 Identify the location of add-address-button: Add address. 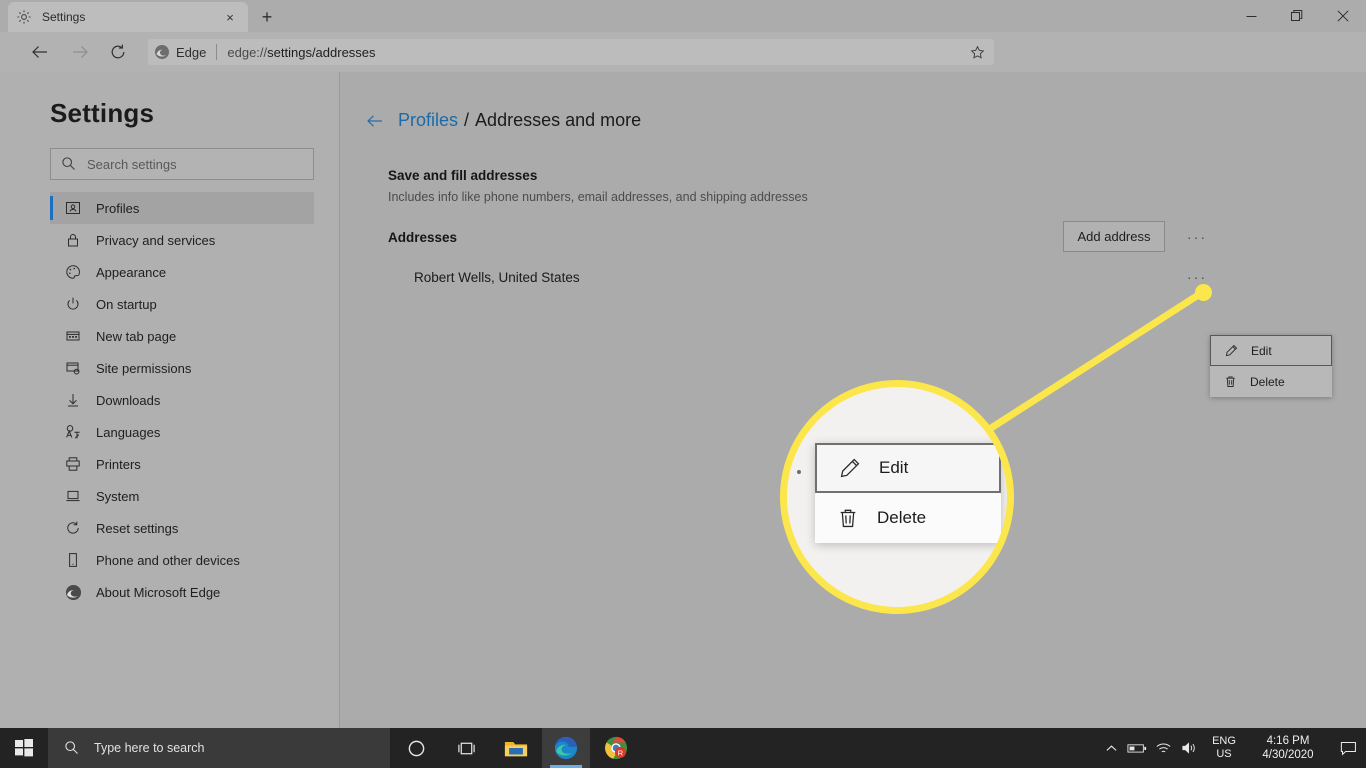
(1114, 236).